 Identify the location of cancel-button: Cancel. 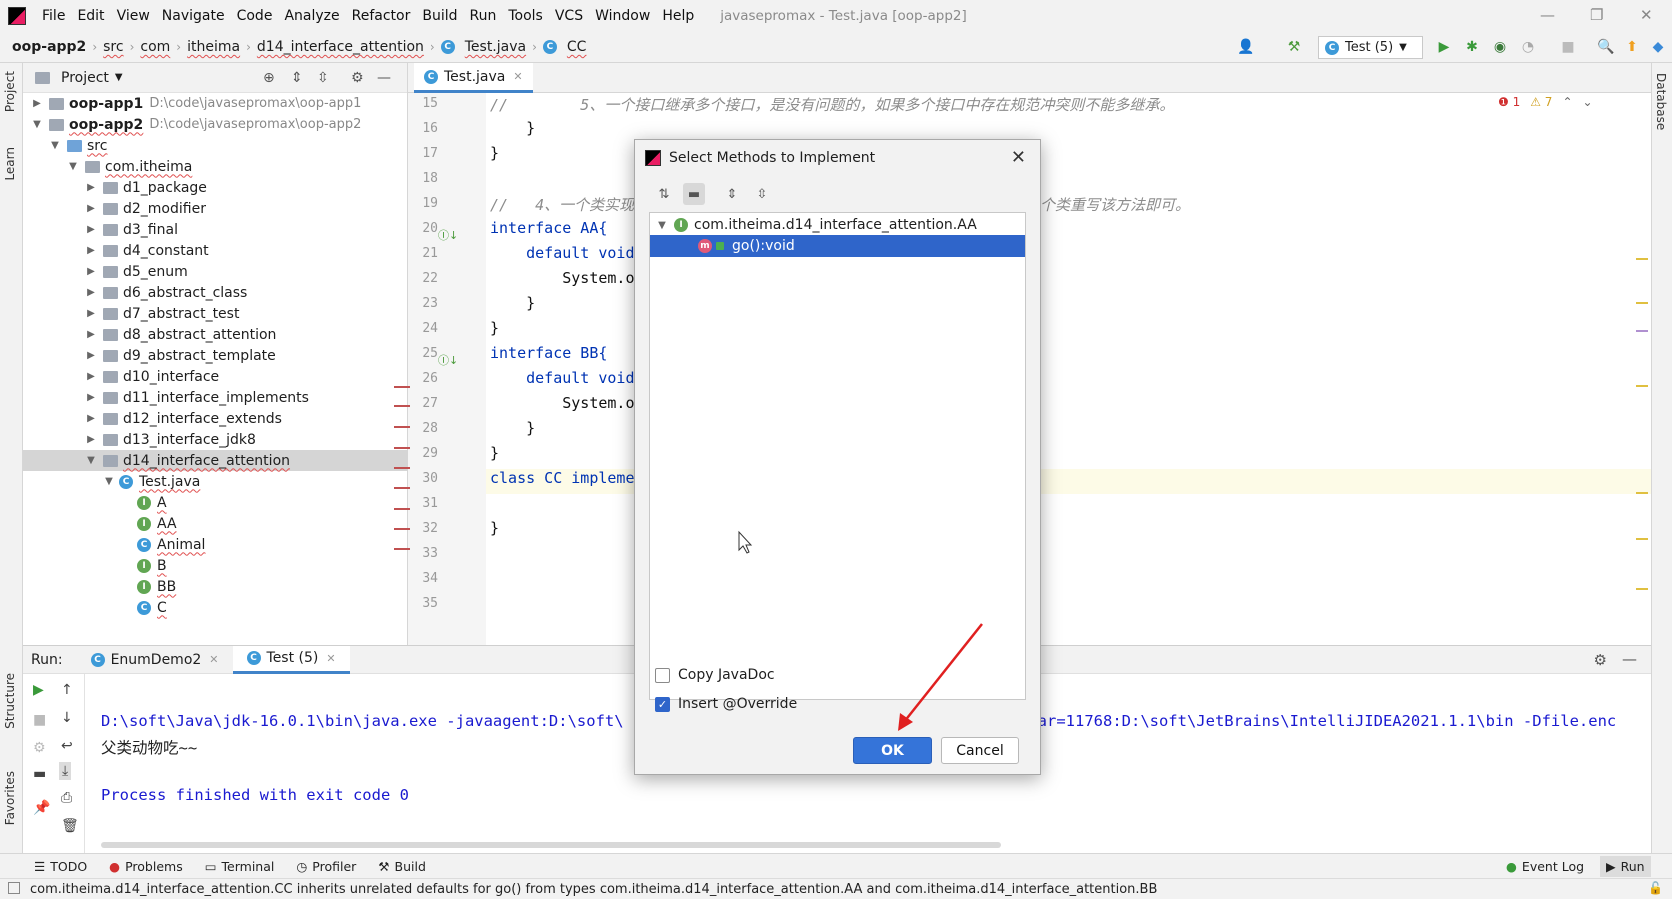
(980, 750).